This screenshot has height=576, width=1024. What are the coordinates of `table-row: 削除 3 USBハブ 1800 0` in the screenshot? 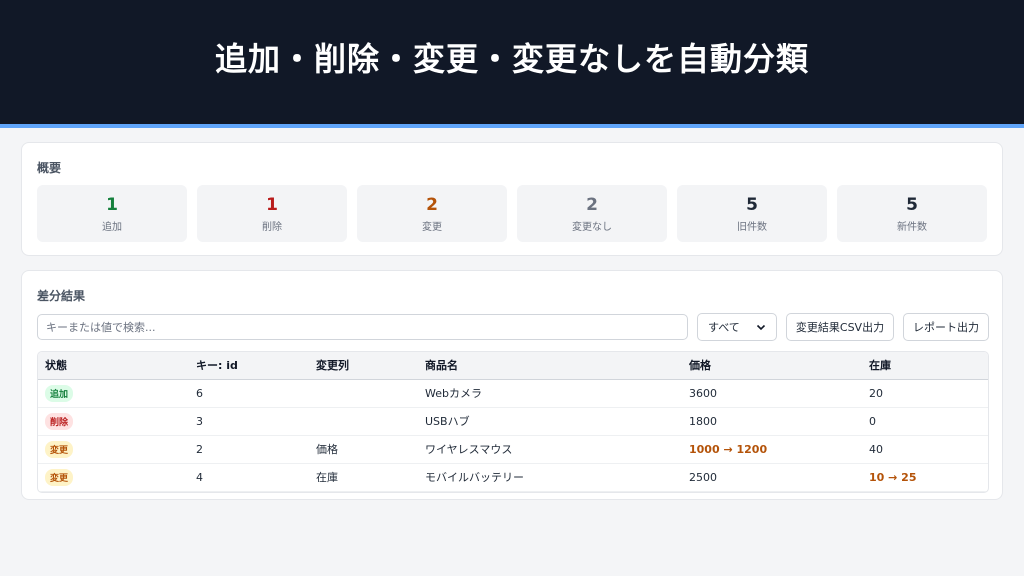 It's located at (513, 421).